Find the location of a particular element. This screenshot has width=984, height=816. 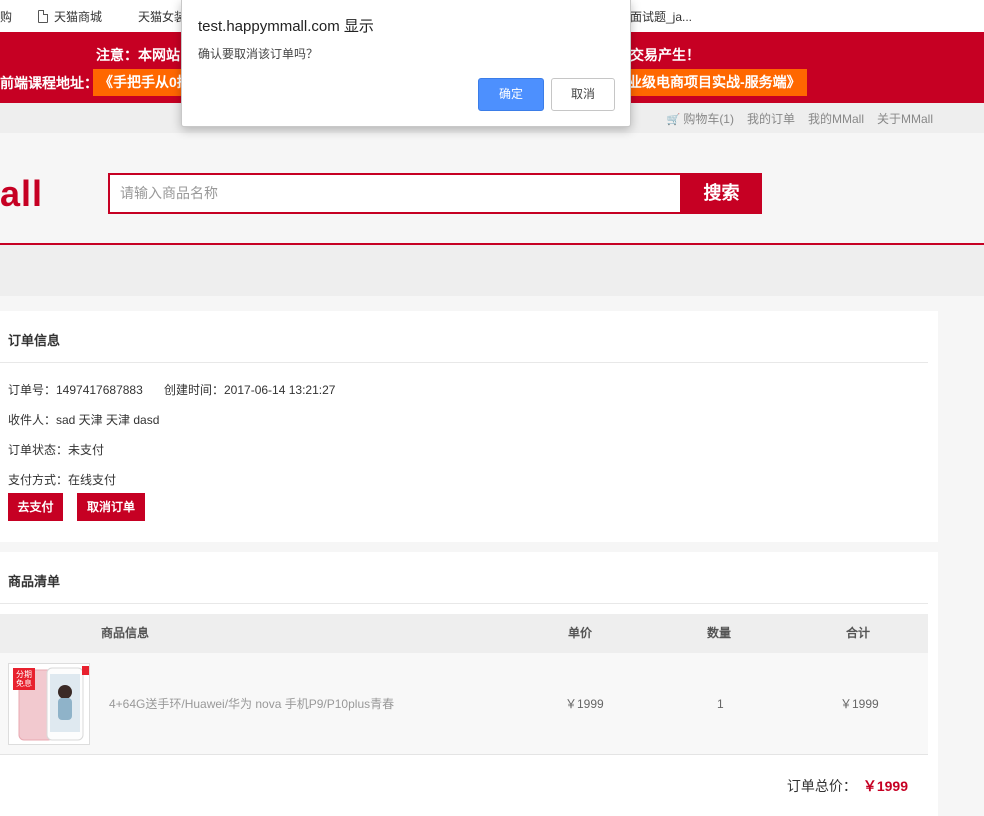

column-header: 数量 is located at coordinates (719, 633).